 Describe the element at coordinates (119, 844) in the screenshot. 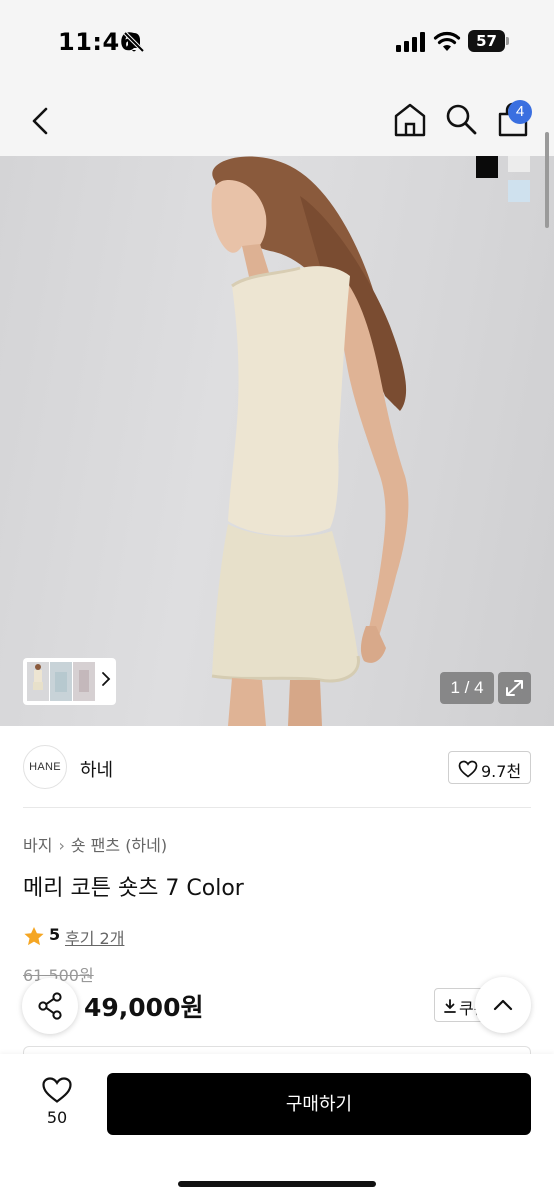

I see `breadcrumb-item-subcategory: 숏 팬츠 (하네)` at that location.